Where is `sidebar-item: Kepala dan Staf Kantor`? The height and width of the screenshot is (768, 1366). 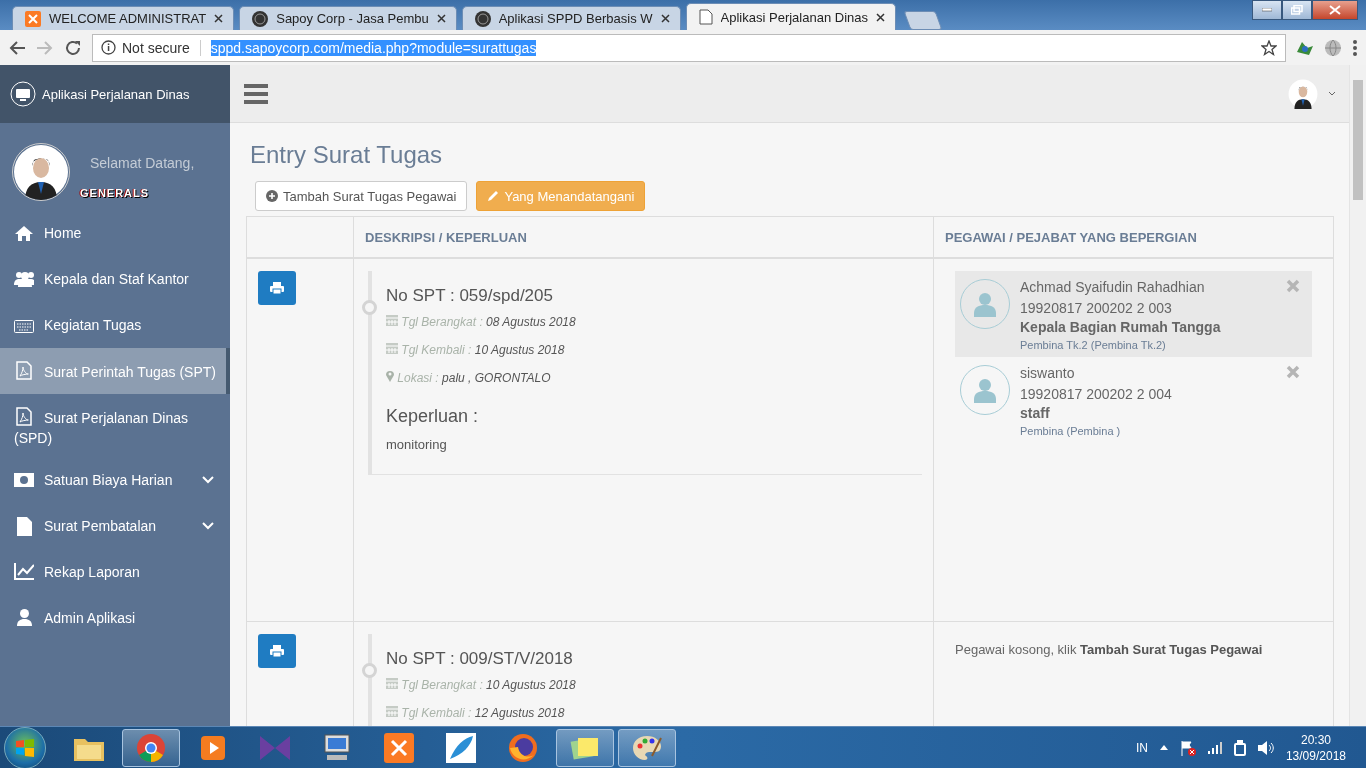
sidebar-item: Kepala dan Staf Kantor is located at coordinates (115, 279).